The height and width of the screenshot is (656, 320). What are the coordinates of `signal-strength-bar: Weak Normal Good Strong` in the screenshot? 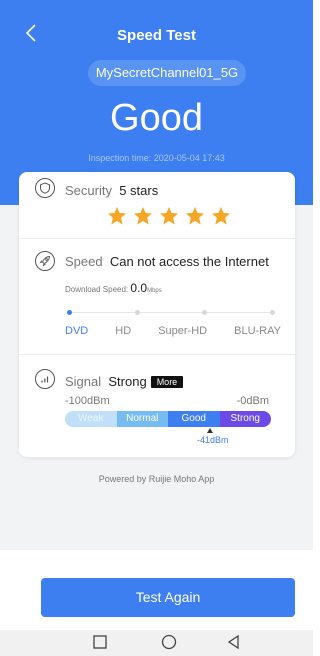 It's located at (168, 419).